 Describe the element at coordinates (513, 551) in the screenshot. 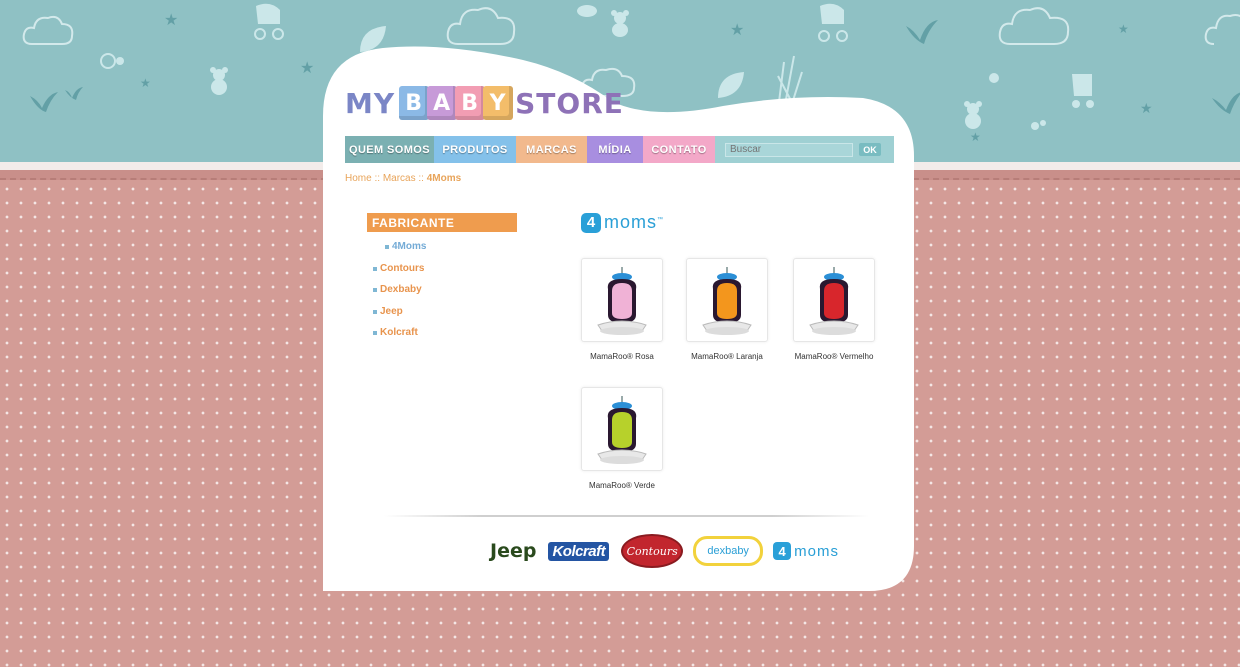

I see `jeep-logo: Jeep` at that location.